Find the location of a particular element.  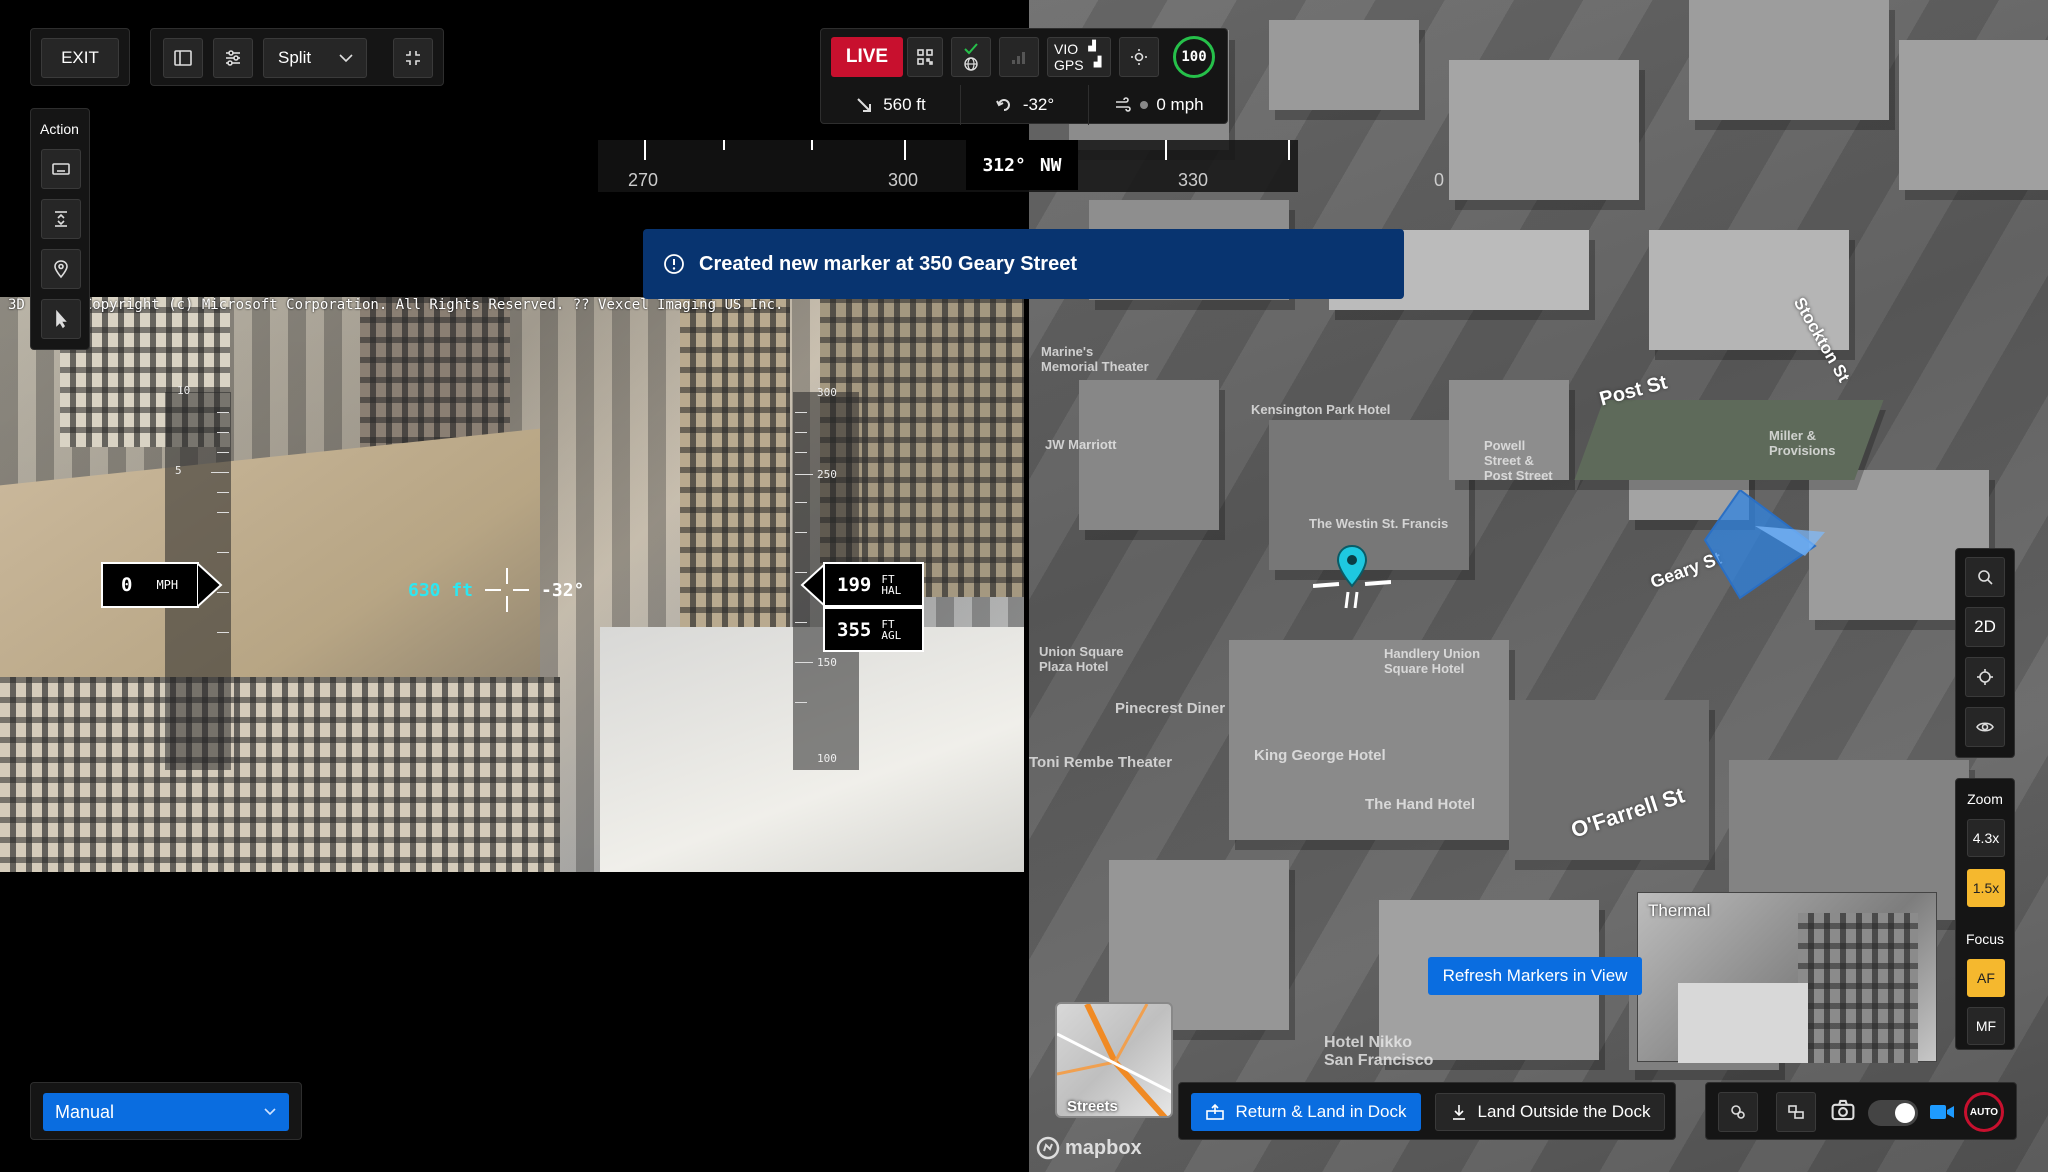

signal-status is located at coordinates (1019, 57).